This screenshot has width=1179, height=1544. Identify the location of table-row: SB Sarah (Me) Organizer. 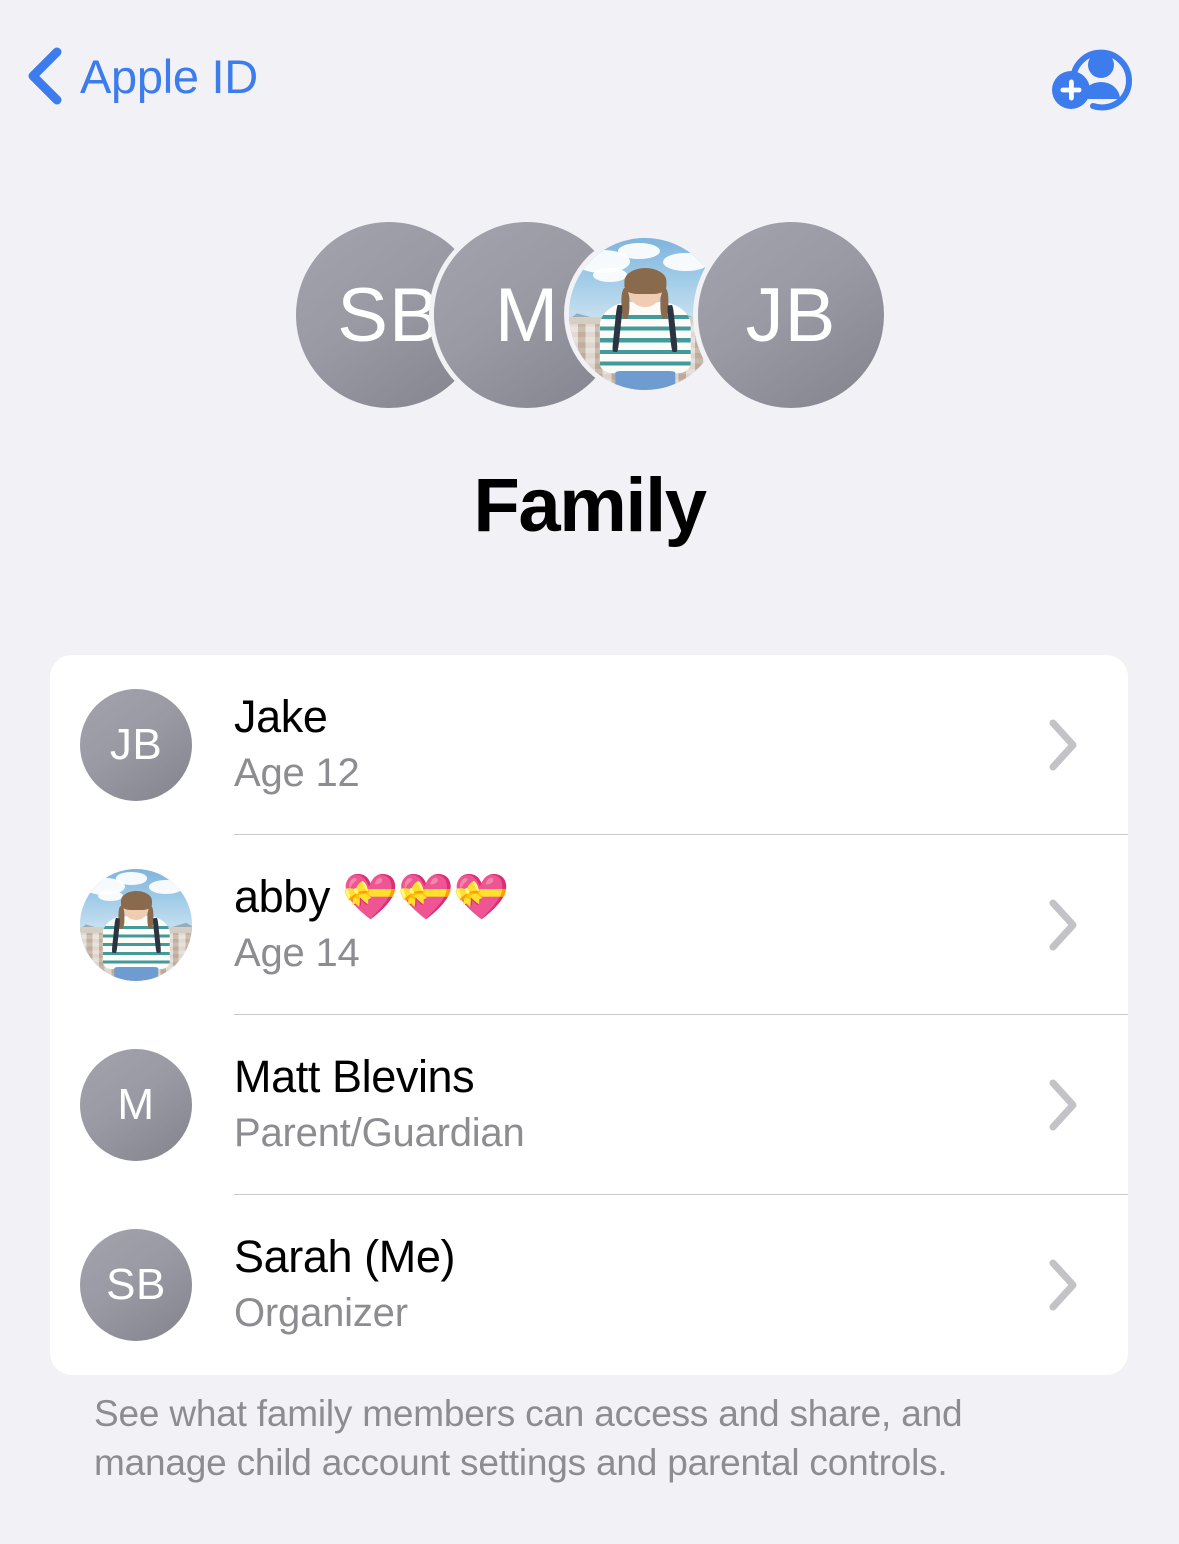
(589, 1285).